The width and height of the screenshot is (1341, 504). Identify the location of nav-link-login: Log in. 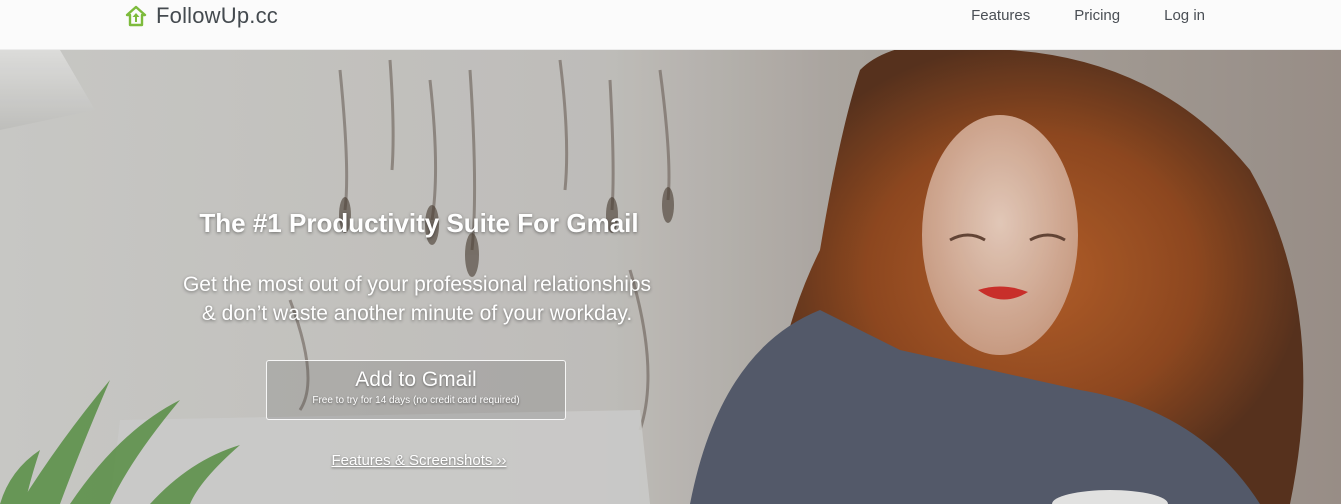
(1184, 16).